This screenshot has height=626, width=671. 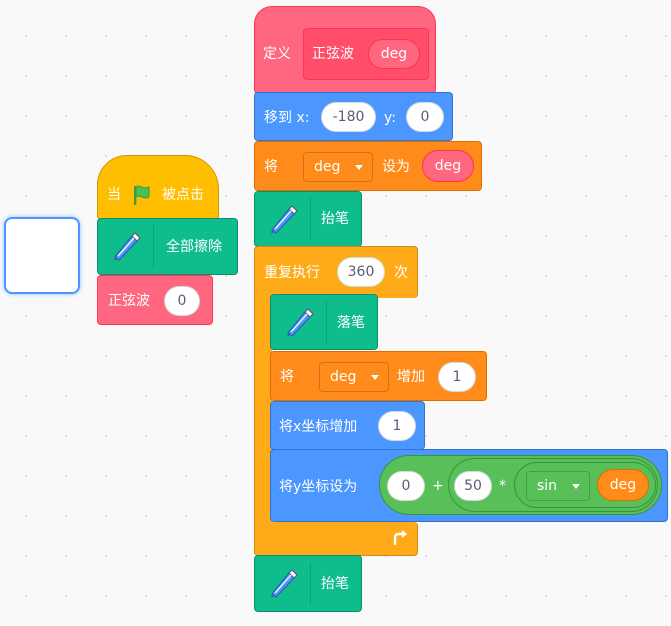 I want to click on math-function-operator: sin deg, so click(x=585, y=485).